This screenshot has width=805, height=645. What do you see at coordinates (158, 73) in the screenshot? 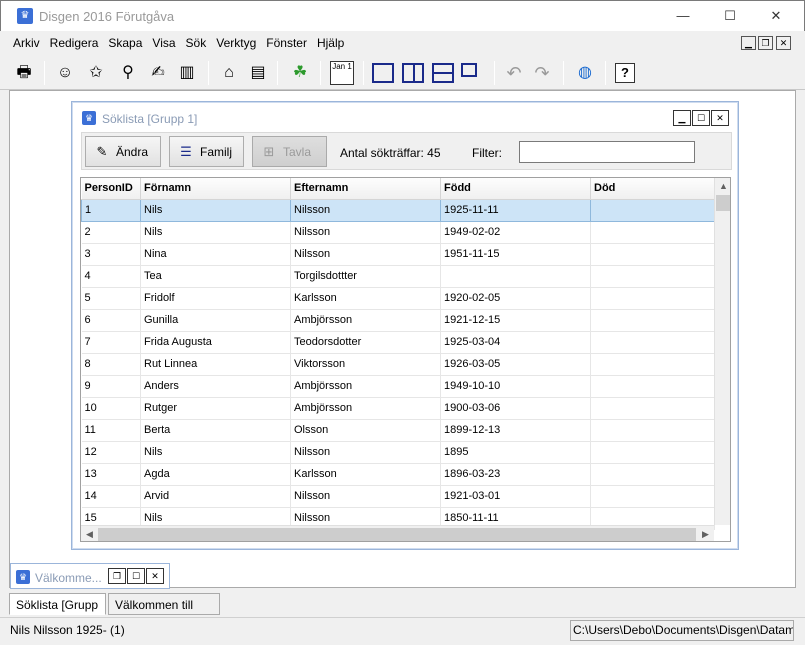
I see `hand-edit-icon: ✍` at bounding box center [158, 73].